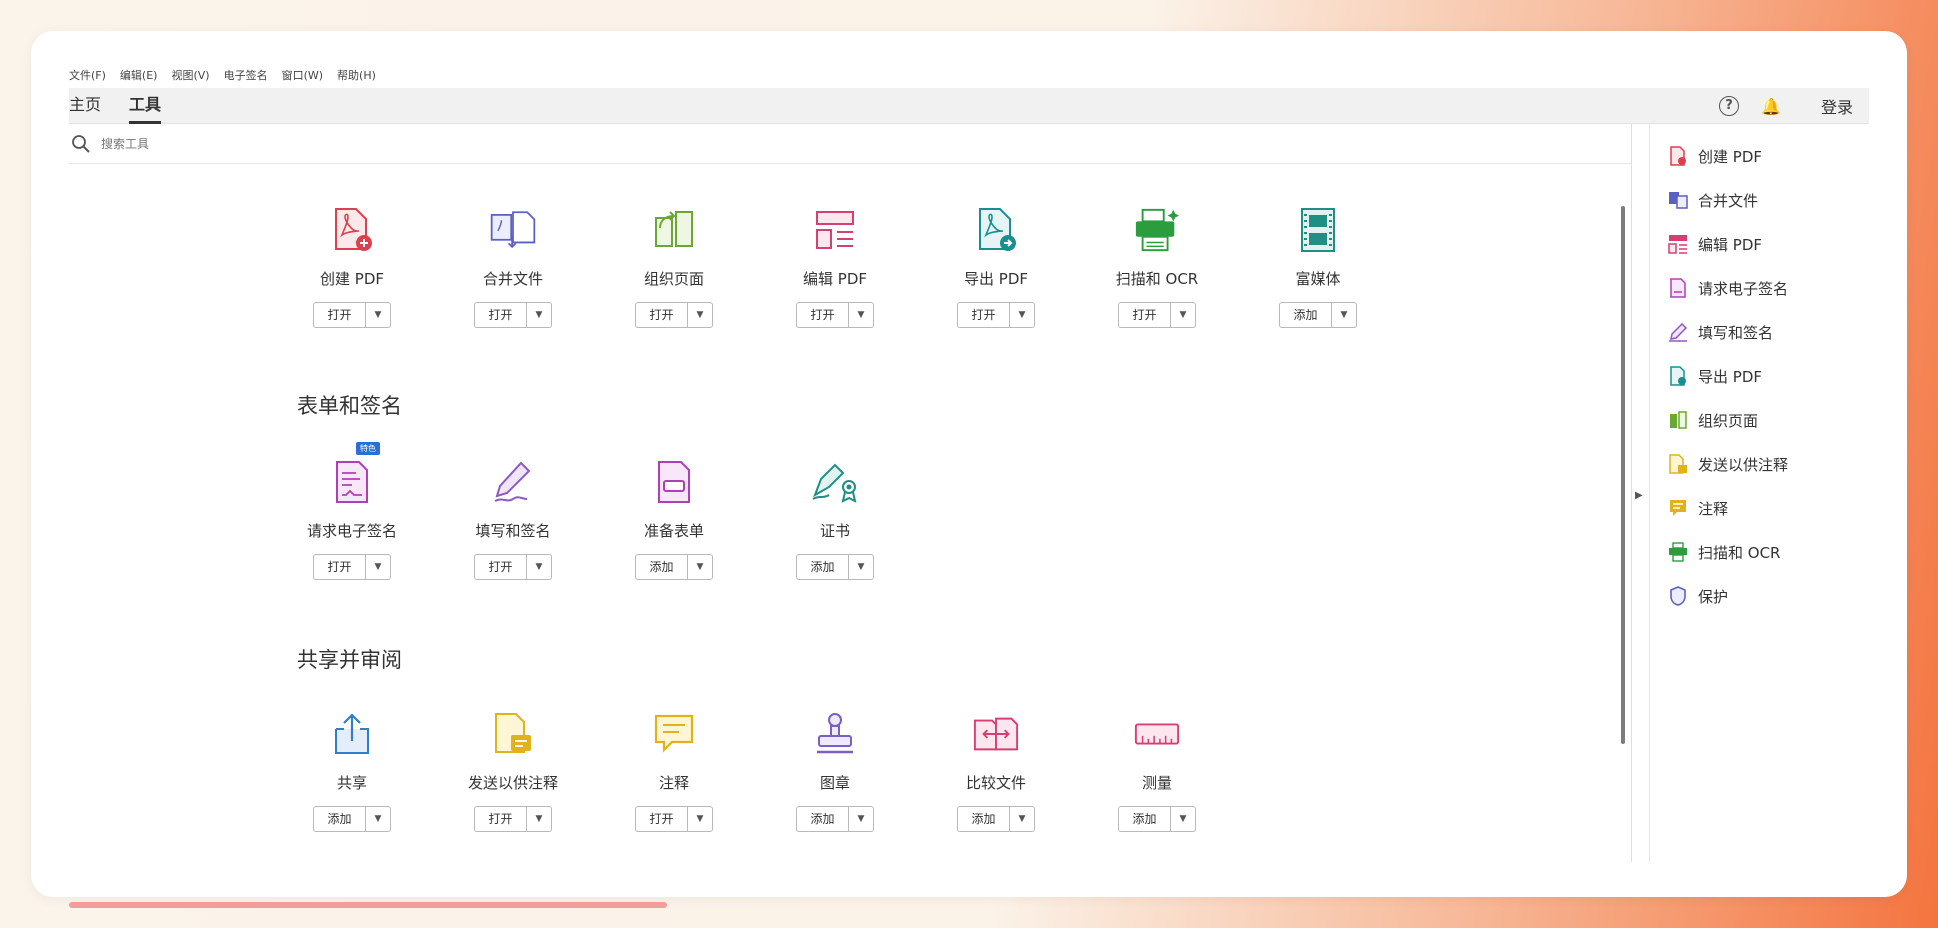 The height and width of the screenshot is (928, 1938). What do you see at coordinates (1157, 771) in the screenshot?
I see `tool-measure: 测量 添加 ▼` at bounding box center [1157, 771].